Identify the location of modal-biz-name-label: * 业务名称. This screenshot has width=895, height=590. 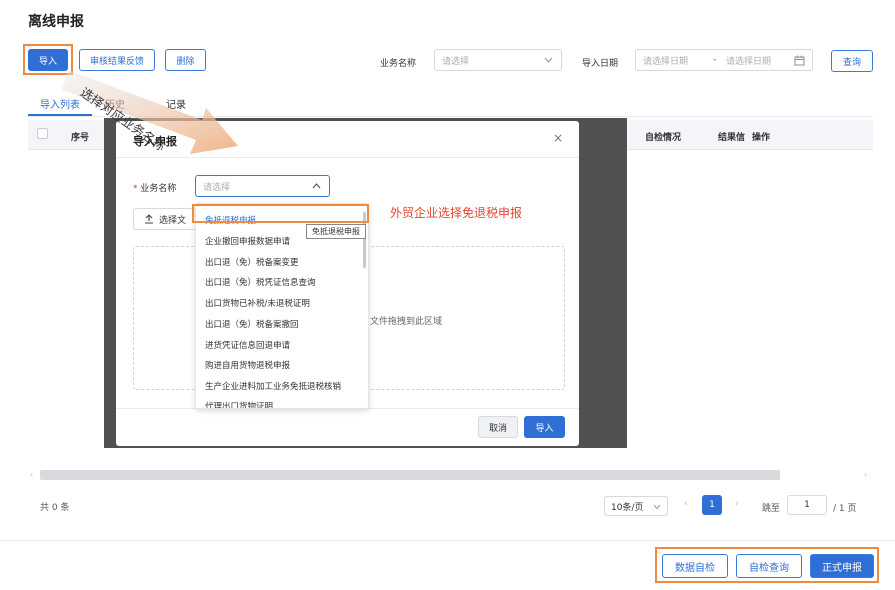
(154, 187).